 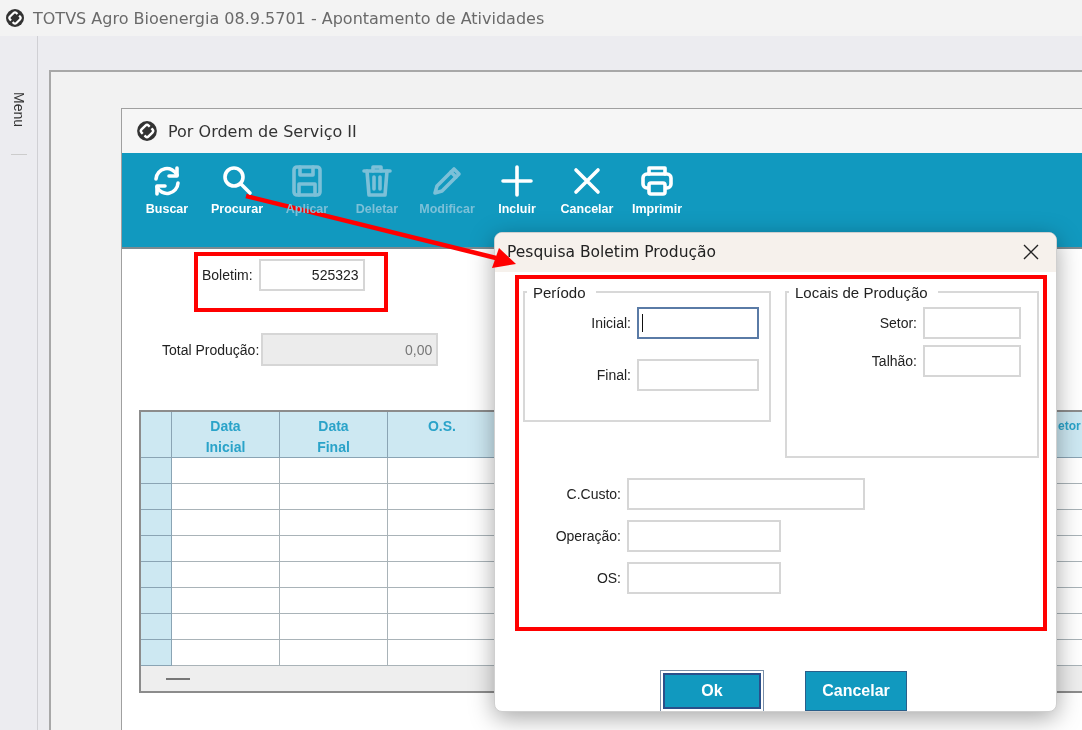 I want to click on toolbar-button: Buscar, so click(x=167, y=198).